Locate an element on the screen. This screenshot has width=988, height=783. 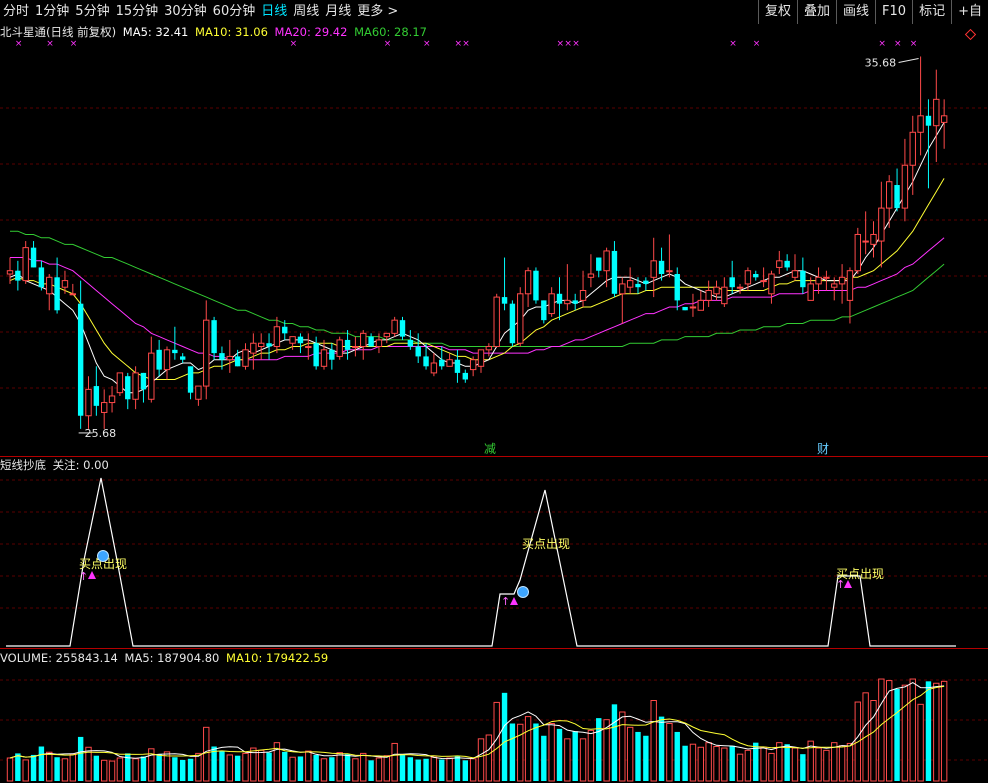
volume-ma10-line is located at coordinates (477, 722).